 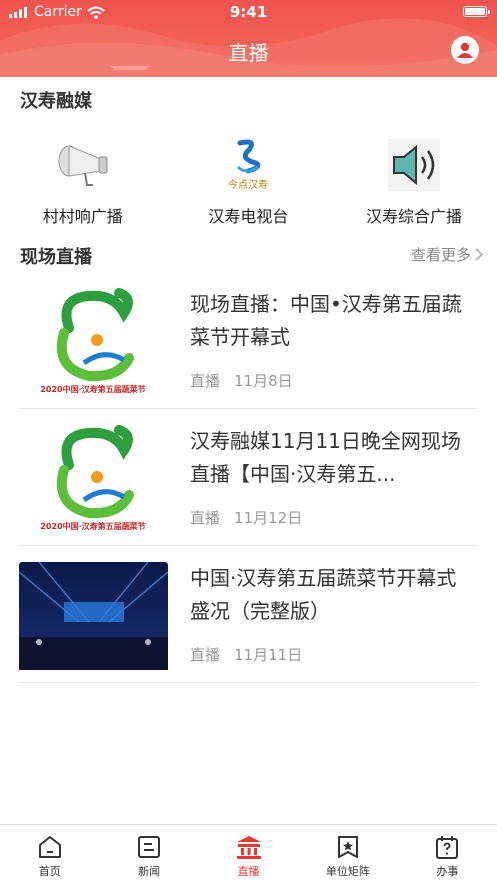 I want to click on tab-services: 办事, so click(x=447, y=854).